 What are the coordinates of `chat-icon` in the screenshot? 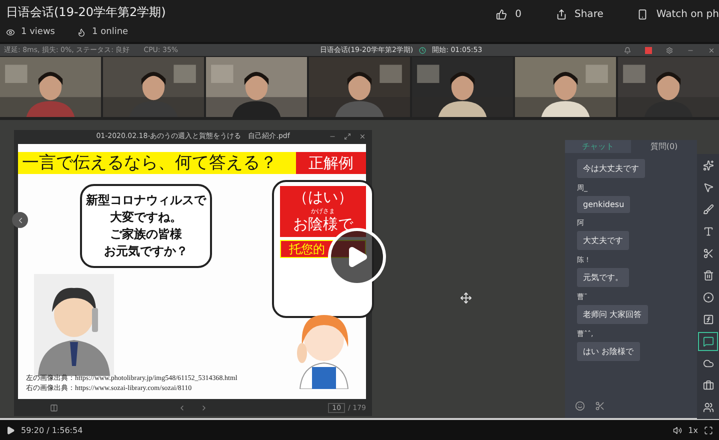 It's located at (708, 341).